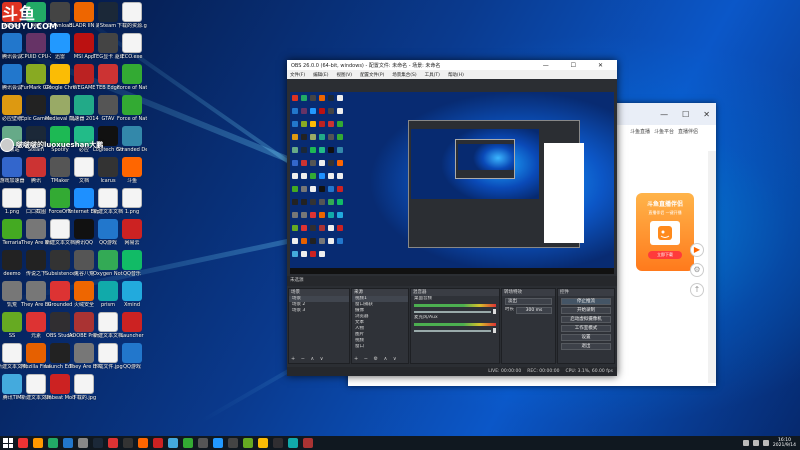  Describe the element at coordinates (432, 75) in the screenshot. I see `menu-tools: 工具(T)` at that location.